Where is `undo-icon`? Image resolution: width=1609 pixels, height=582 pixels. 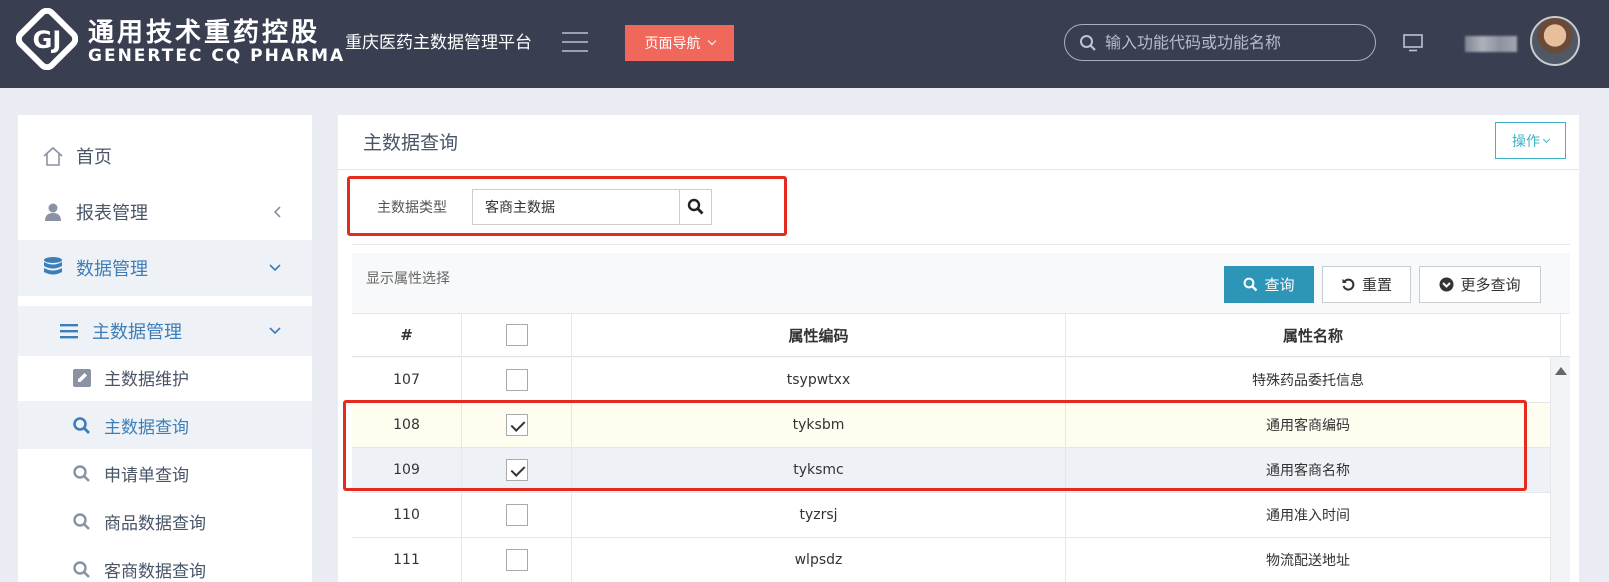 undo-icon is located at coordinates (1348, 284).